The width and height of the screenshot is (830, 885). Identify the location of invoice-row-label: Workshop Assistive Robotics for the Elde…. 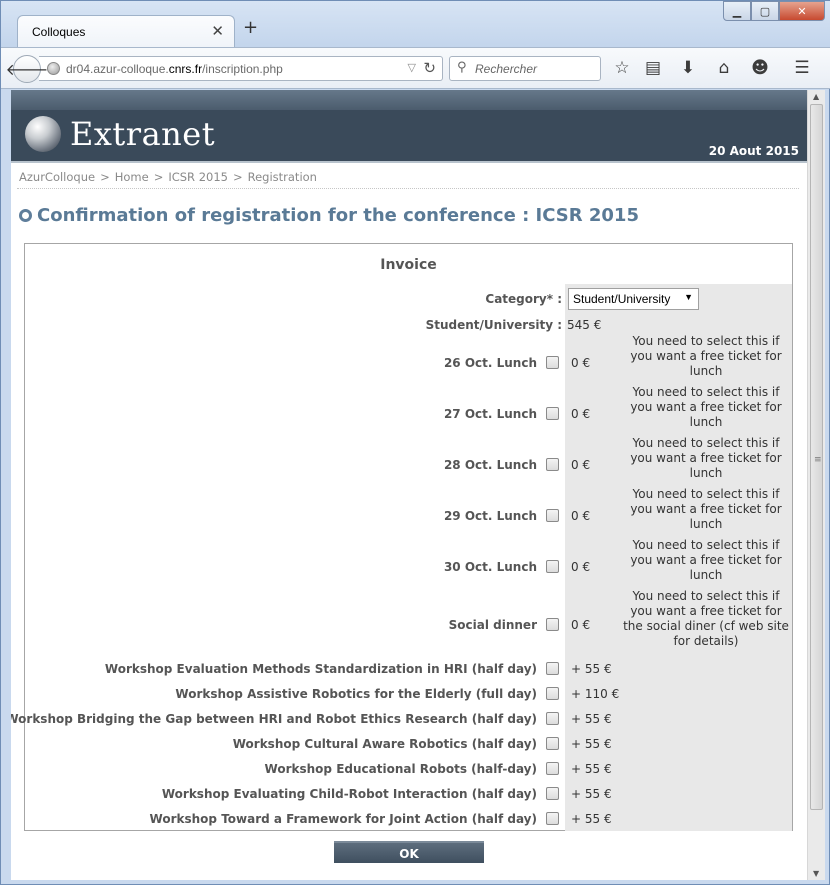
(356, 694).